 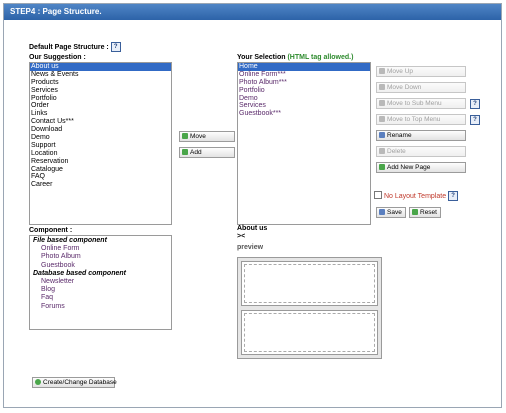 I want to click on selection-label: Your Selection (HTML tag allowed.), so click(x=295, y=57).